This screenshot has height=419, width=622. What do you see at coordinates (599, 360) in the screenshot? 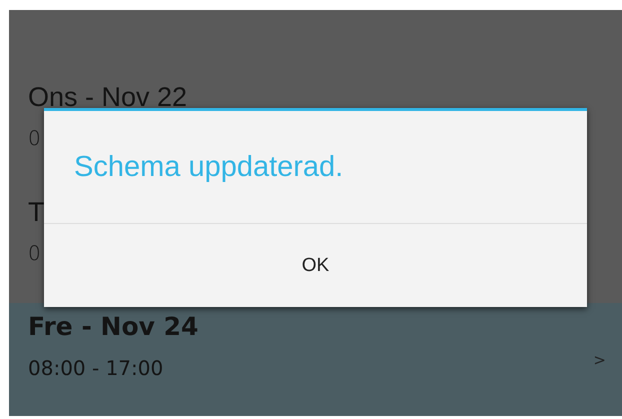
I see `chevron-text: >` at bounding box center [599, 360].